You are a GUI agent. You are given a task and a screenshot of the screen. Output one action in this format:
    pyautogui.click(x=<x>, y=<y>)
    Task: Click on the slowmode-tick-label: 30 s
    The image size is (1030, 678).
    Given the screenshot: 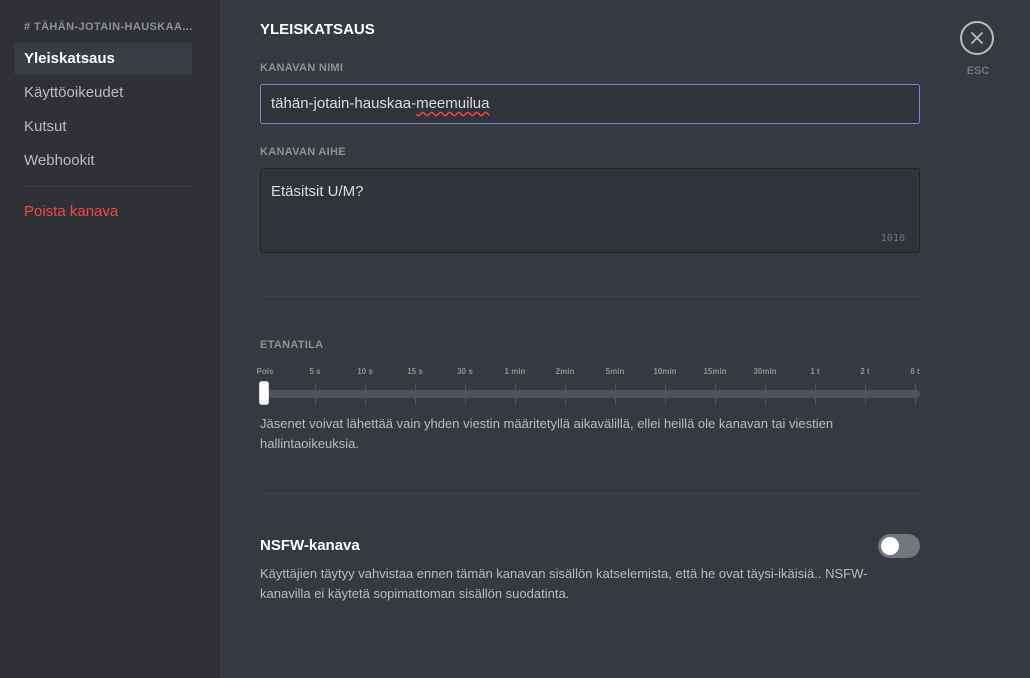 What is the action you would take?
    pyautogui.click(x=465, y=371)
    